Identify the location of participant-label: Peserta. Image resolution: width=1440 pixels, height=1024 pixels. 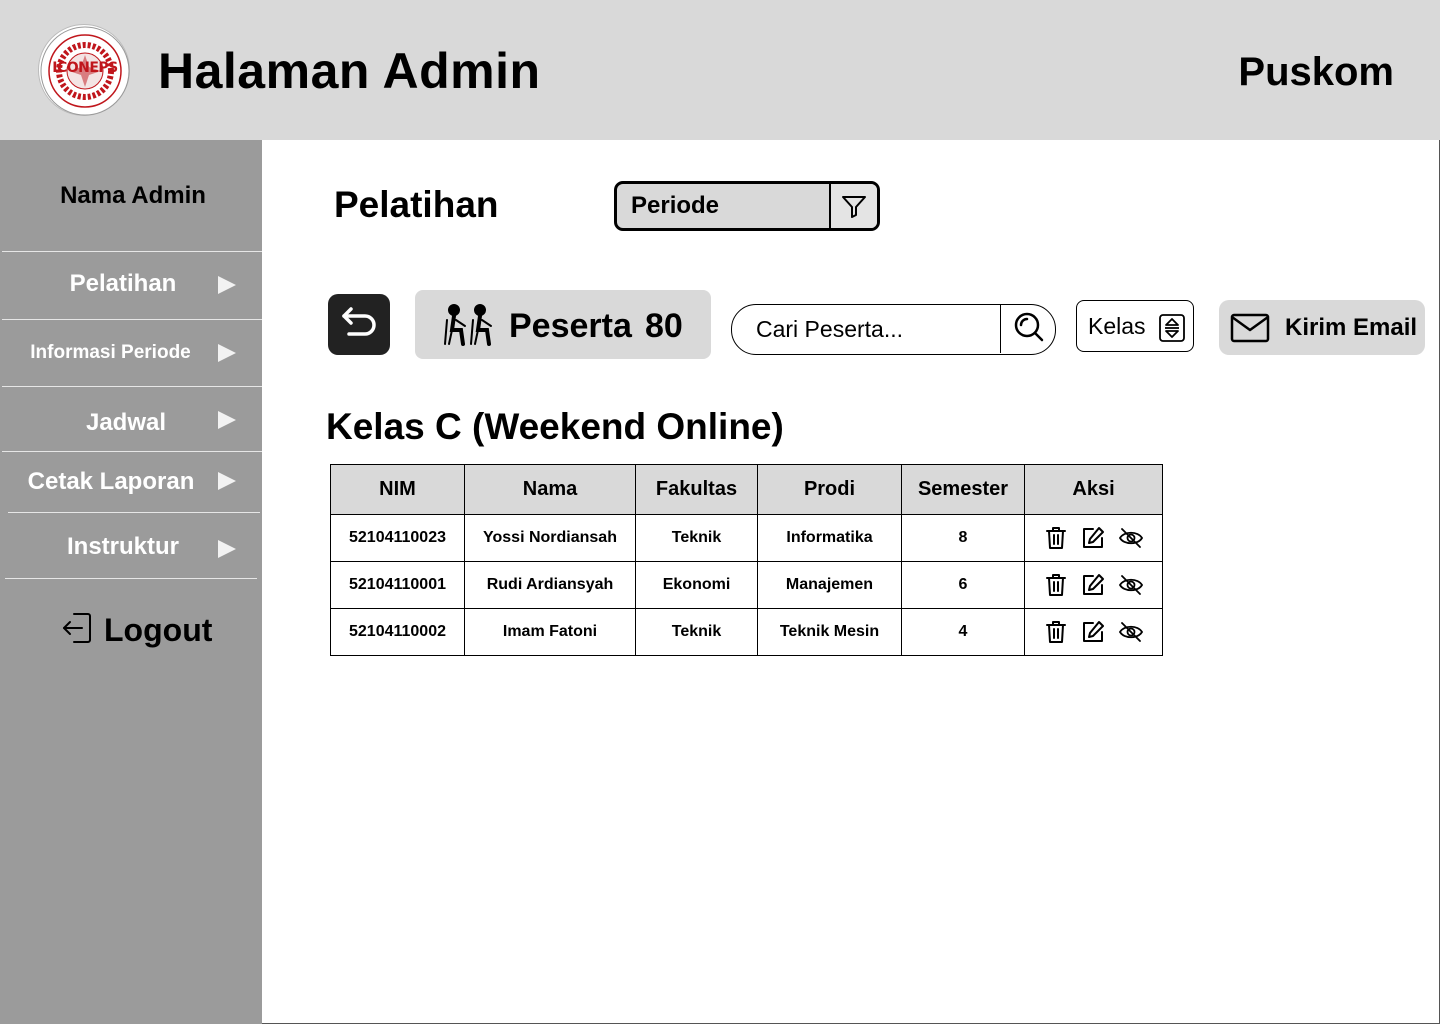
(570, 326).